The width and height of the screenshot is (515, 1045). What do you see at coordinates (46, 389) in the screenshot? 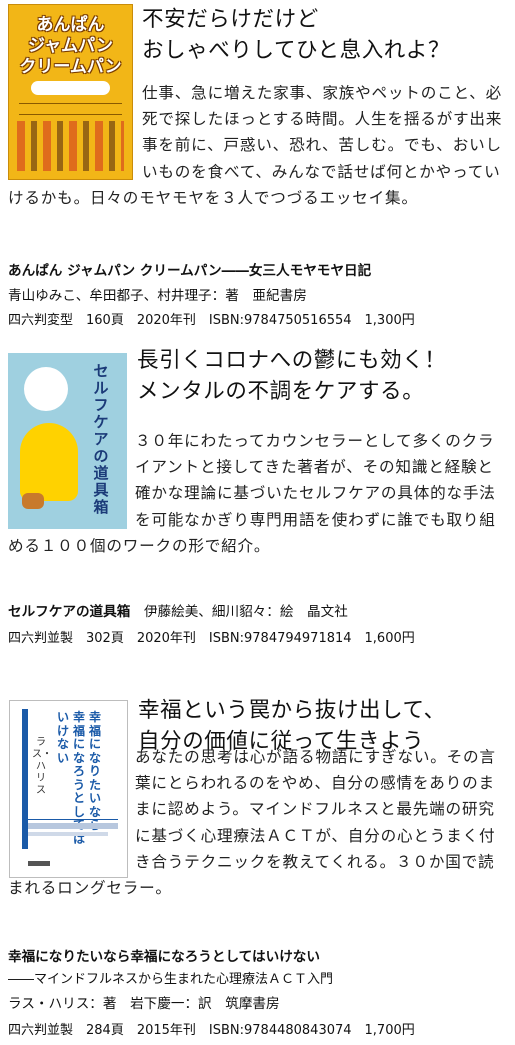
I see `cover-badge` at bounding box center [46, 389].